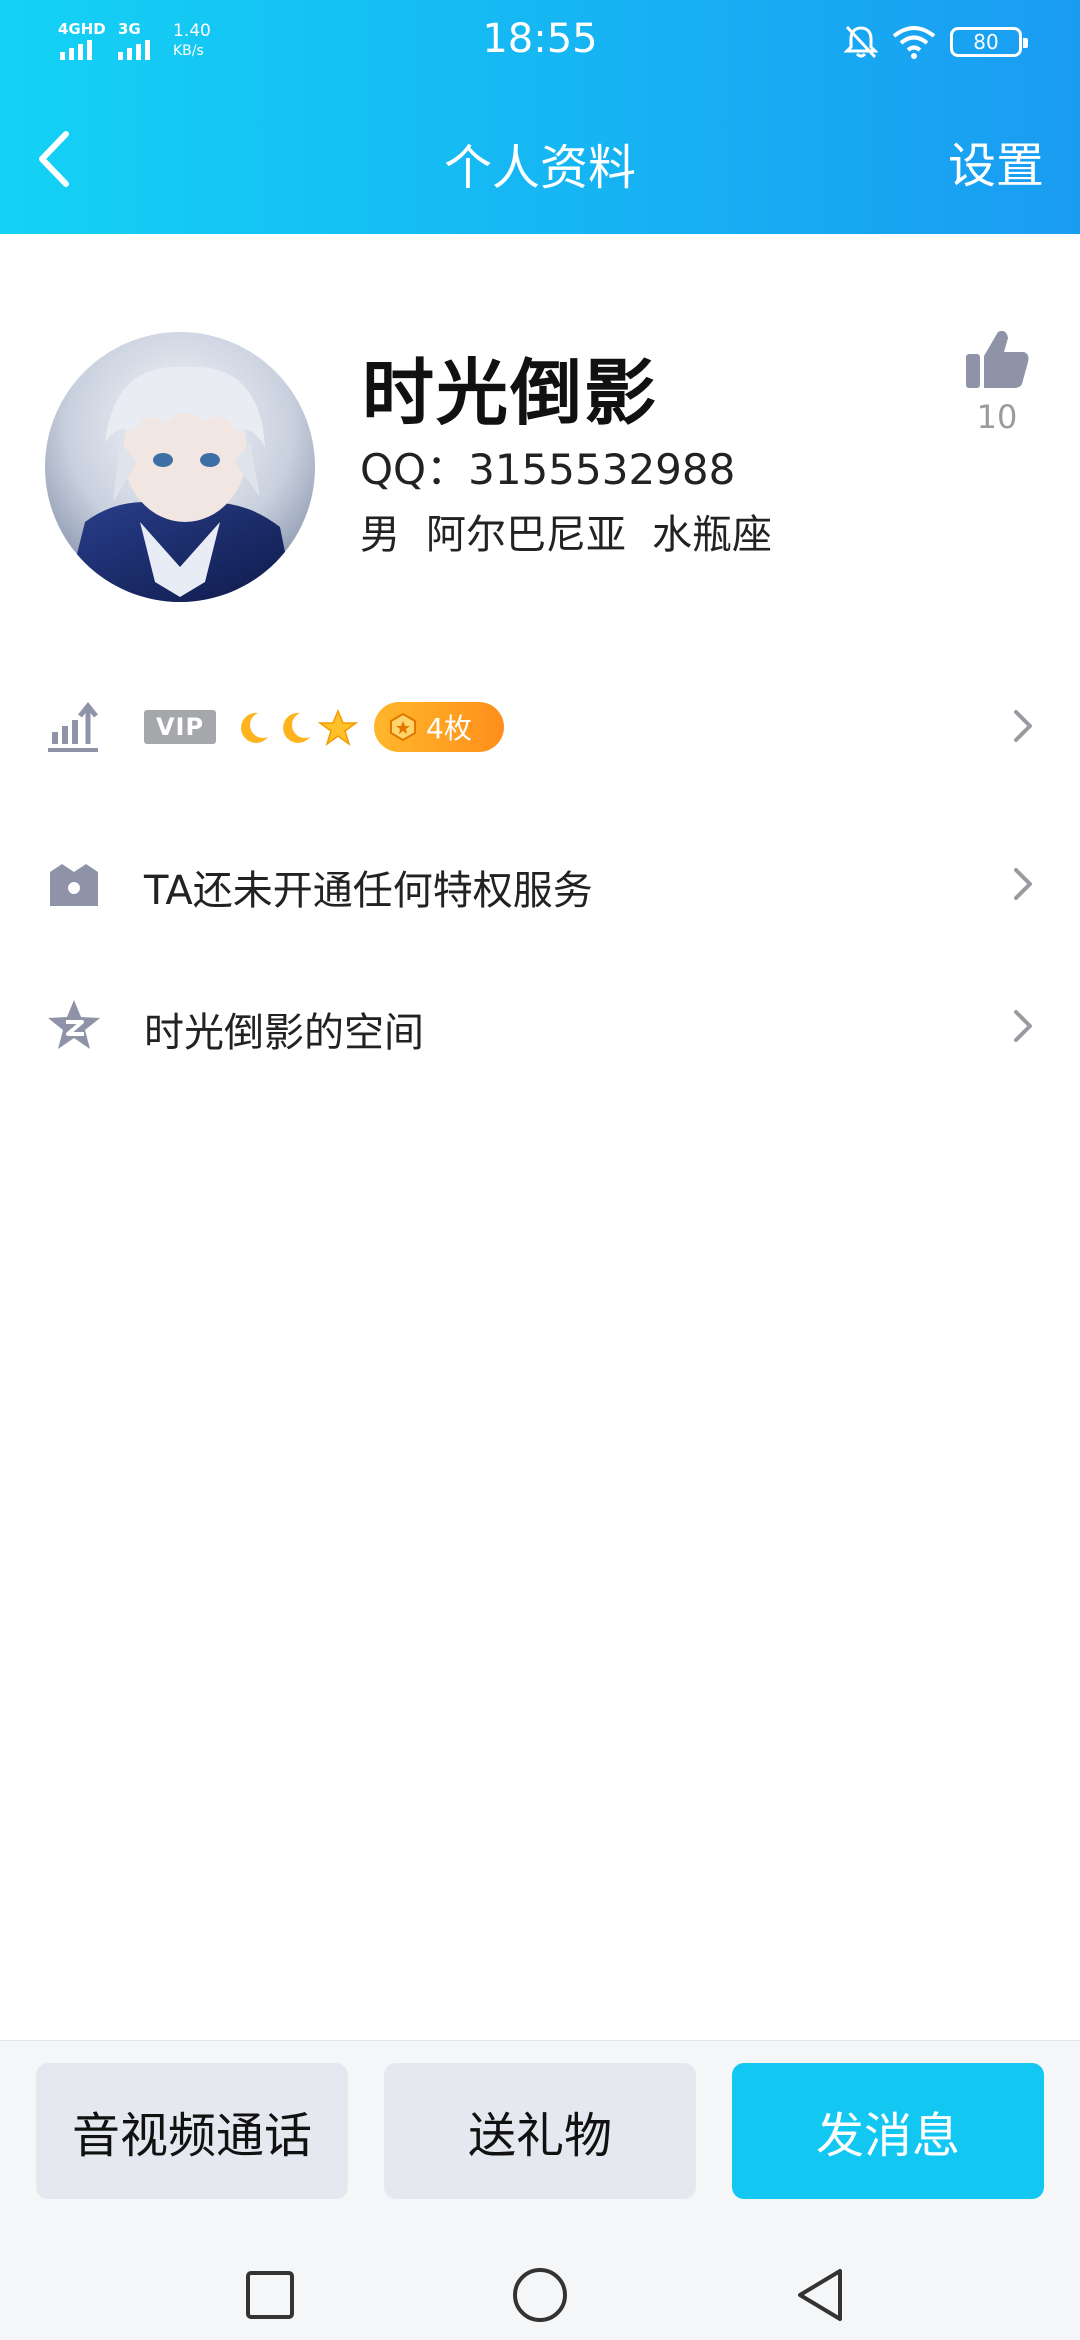  I want to click on space-row: 时光倒影的空间, so click(540, 1022).